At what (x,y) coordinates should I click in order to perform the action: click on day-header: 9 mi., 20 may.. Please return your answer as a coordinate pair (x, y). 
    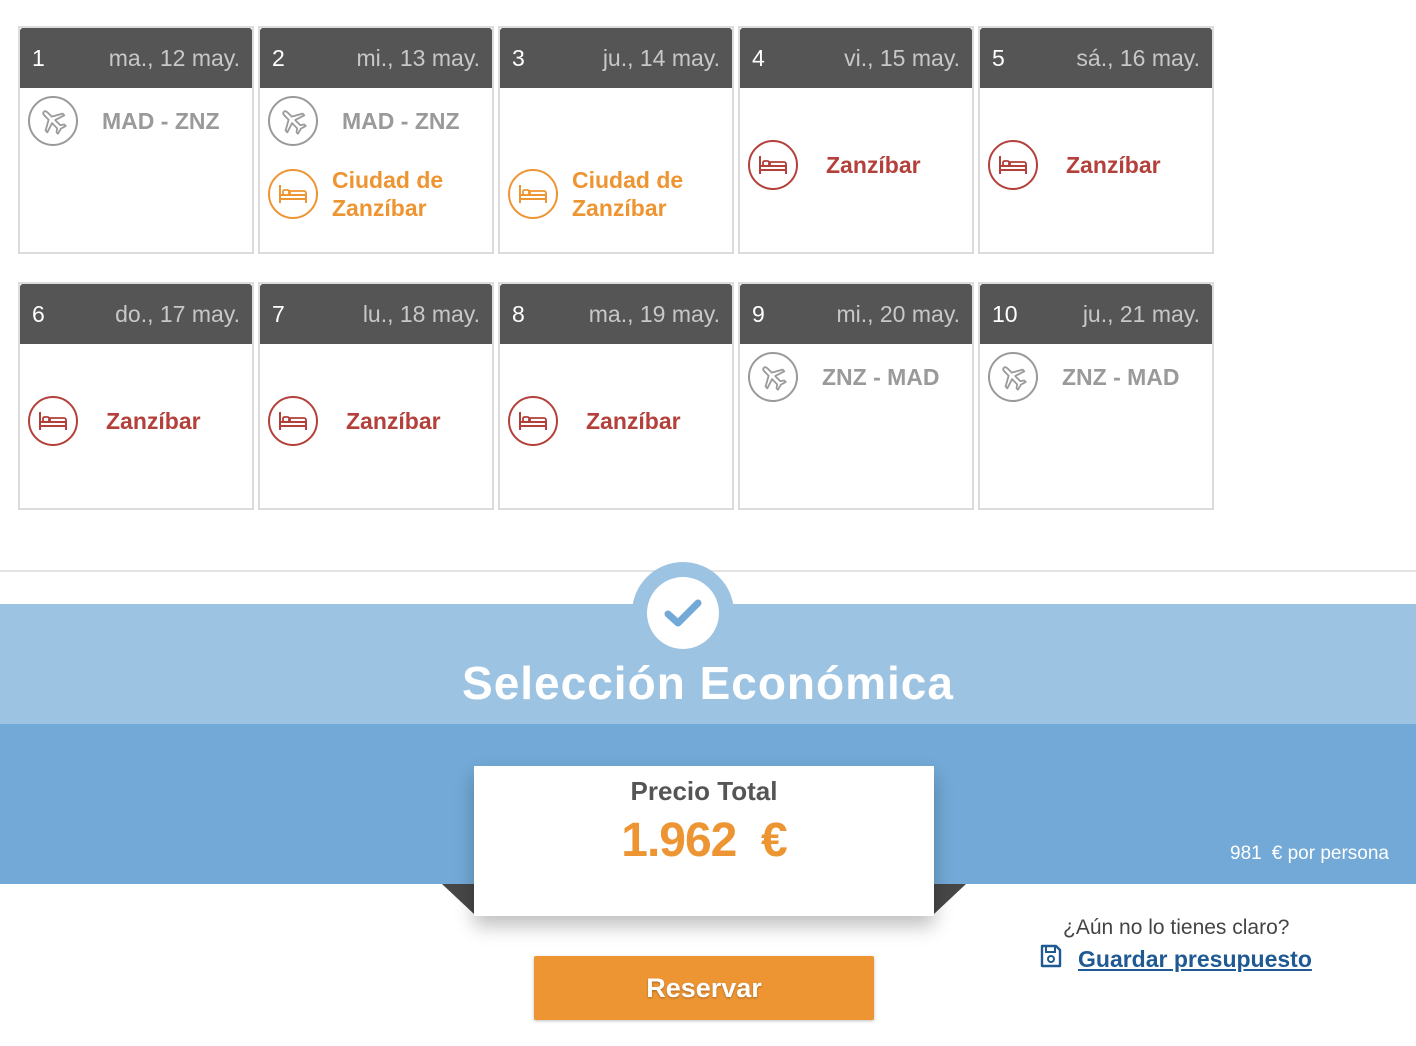
    Looking at the image, I should click on (856, 314).